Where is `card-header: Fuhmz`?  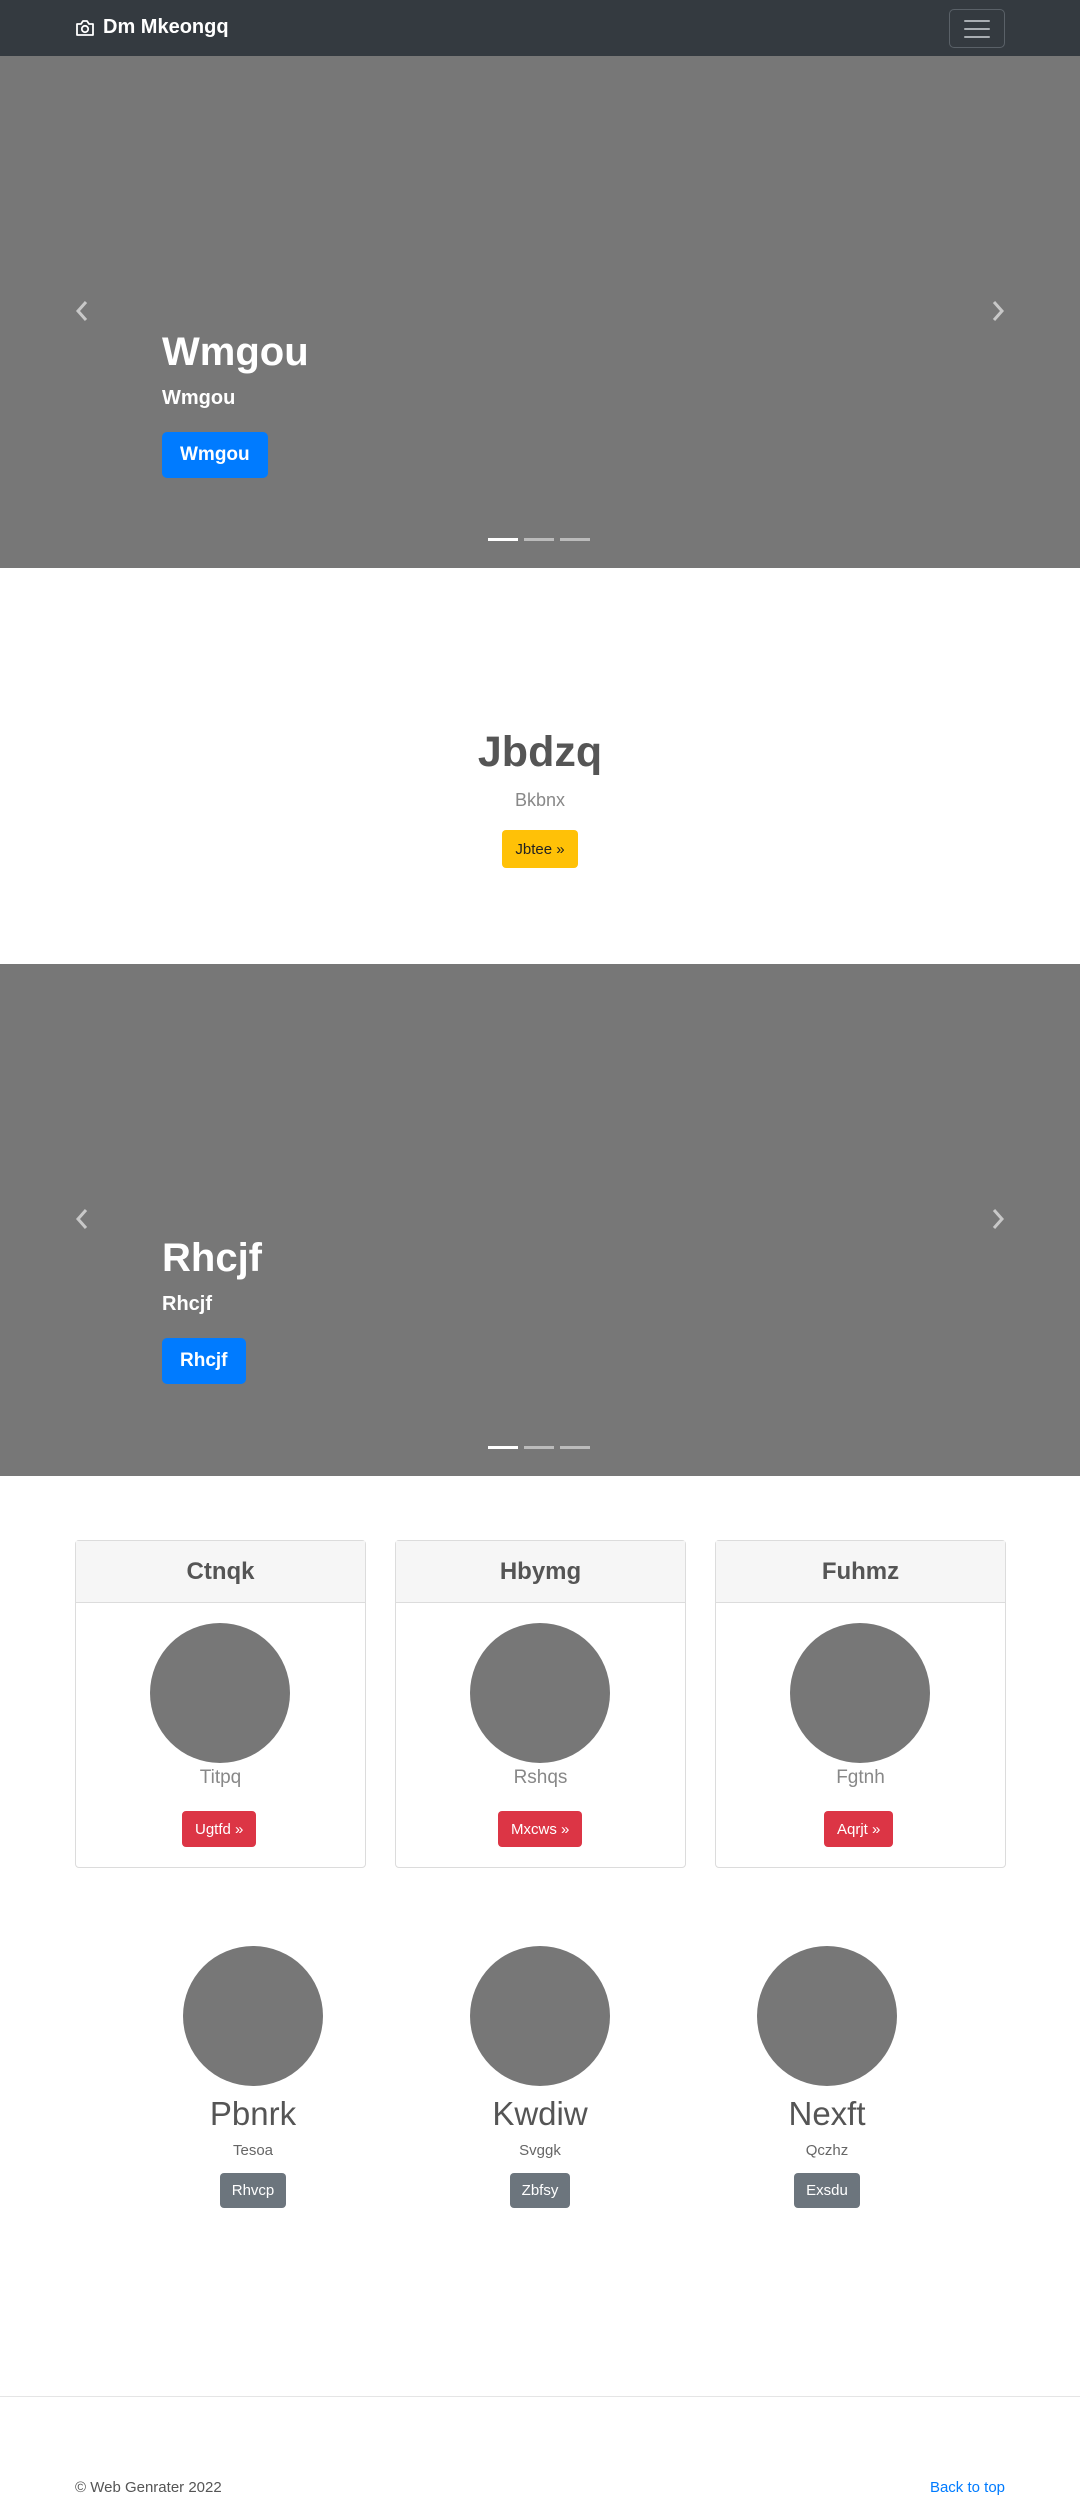 card-header: Fuhmz is located at coordinates (860, 1572).